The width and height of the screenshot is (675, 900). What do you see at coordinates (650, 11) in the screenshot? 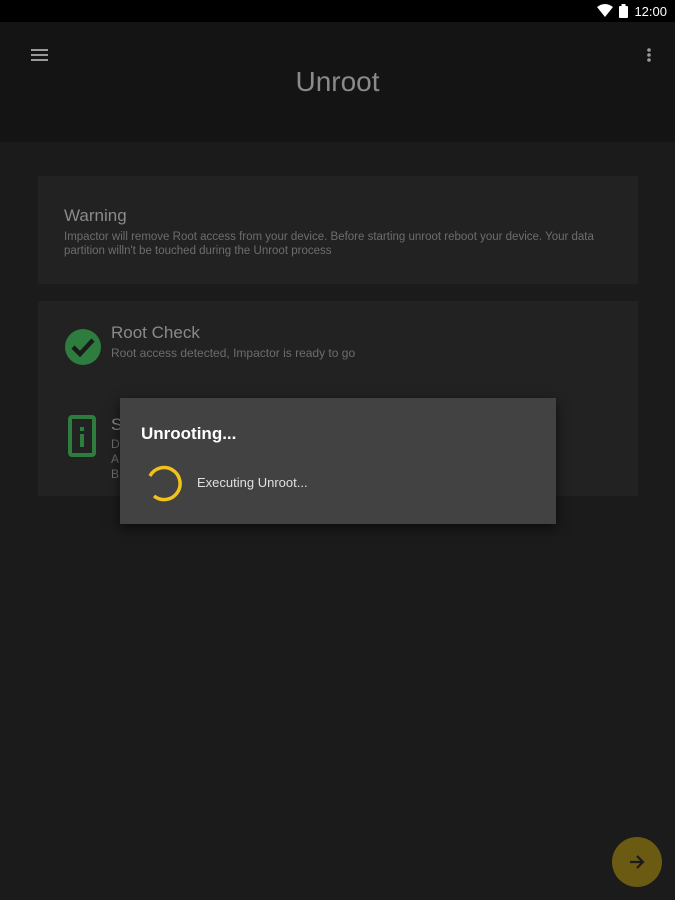
I see `status-clock: 12:00` at bounding box center [650, 11].